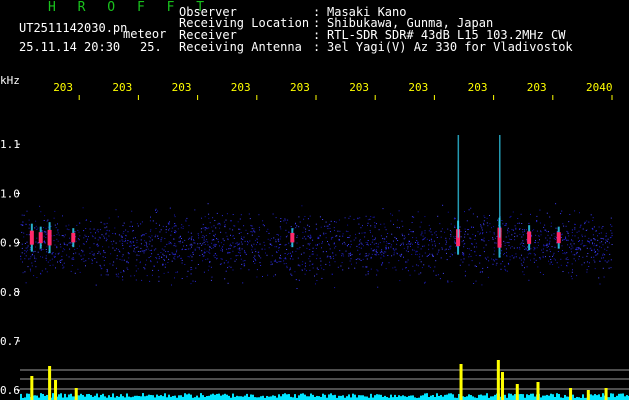 Image resolution: width=629 pixels, height=400 pixels. I want to click on x-tick-label: 2040, so click(599, 87).